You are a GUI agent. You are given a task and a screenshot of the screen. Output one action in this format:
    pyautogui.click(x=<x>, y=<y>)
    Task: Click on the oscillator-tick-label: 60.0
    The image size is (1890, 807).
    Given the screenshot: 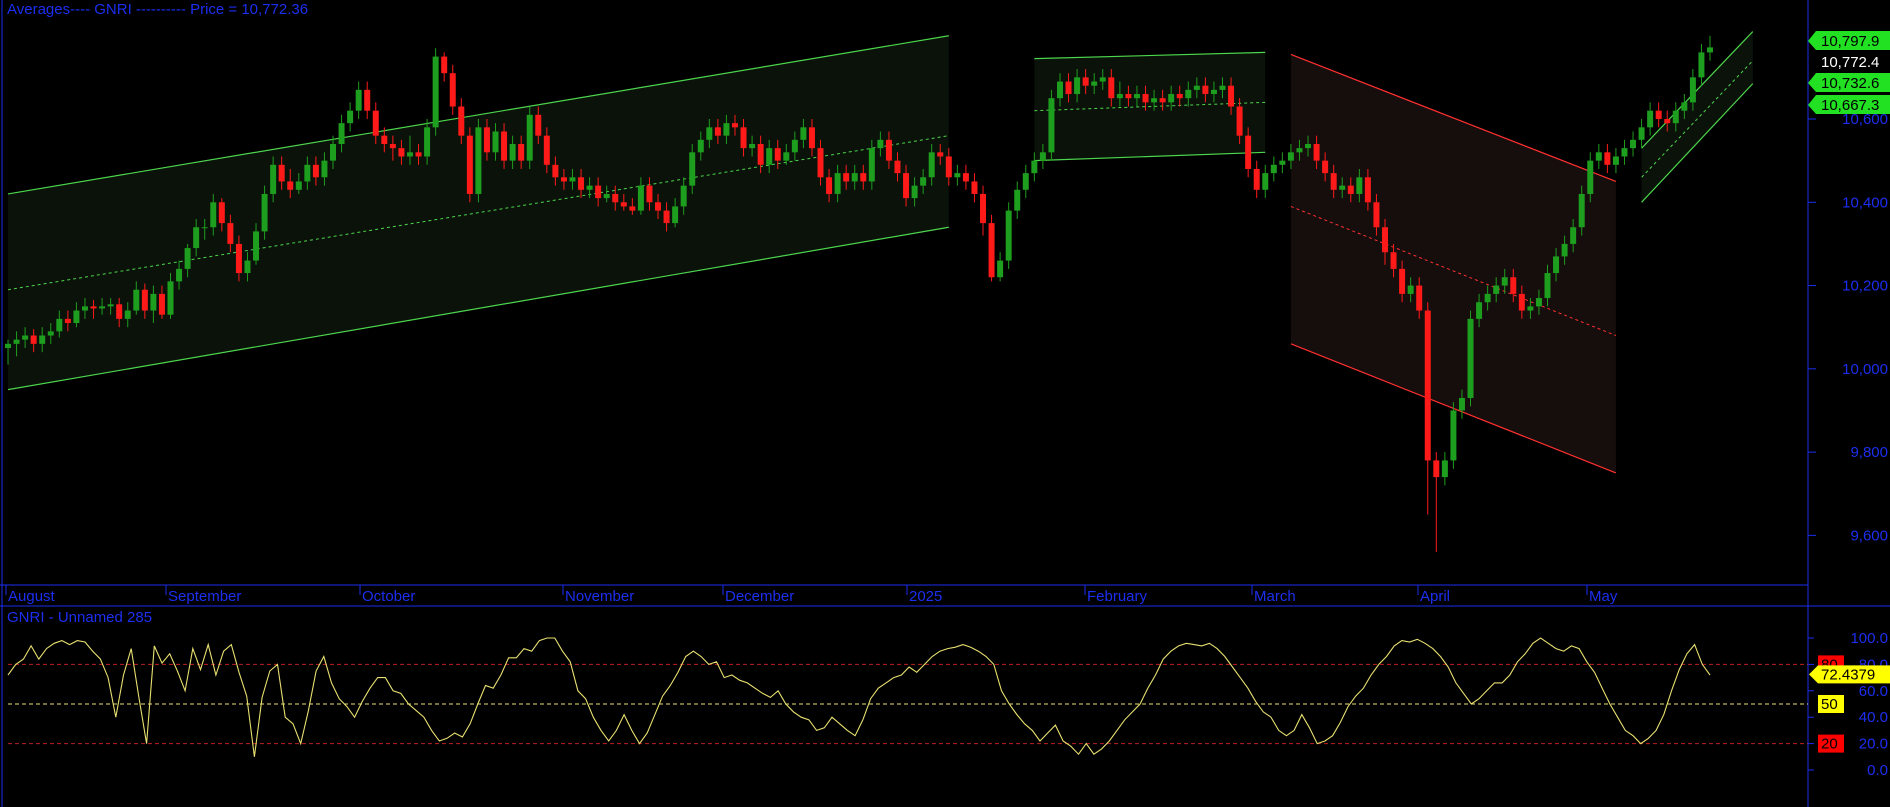 What is the action you would take?
    pyautogui.click(x=1873, y=691)
    